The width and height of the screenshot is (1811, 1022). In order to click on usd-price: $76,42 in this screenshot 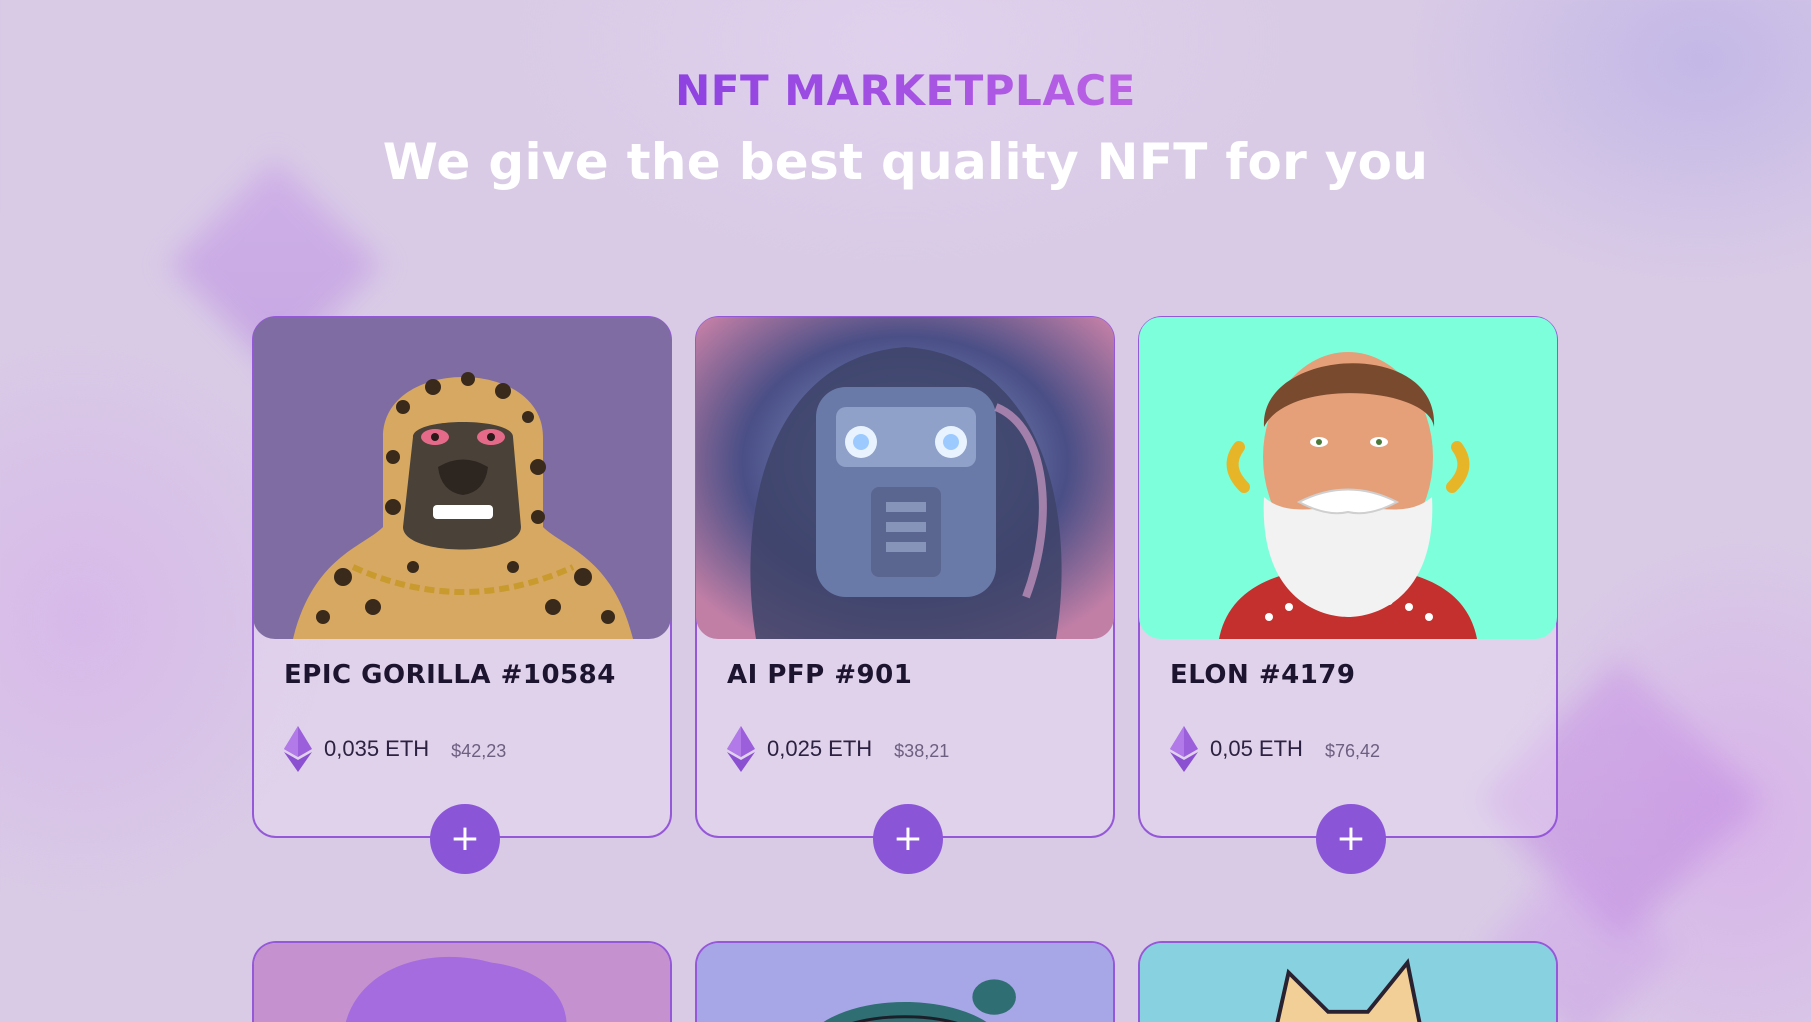, I will do `click(1352, 750)`.